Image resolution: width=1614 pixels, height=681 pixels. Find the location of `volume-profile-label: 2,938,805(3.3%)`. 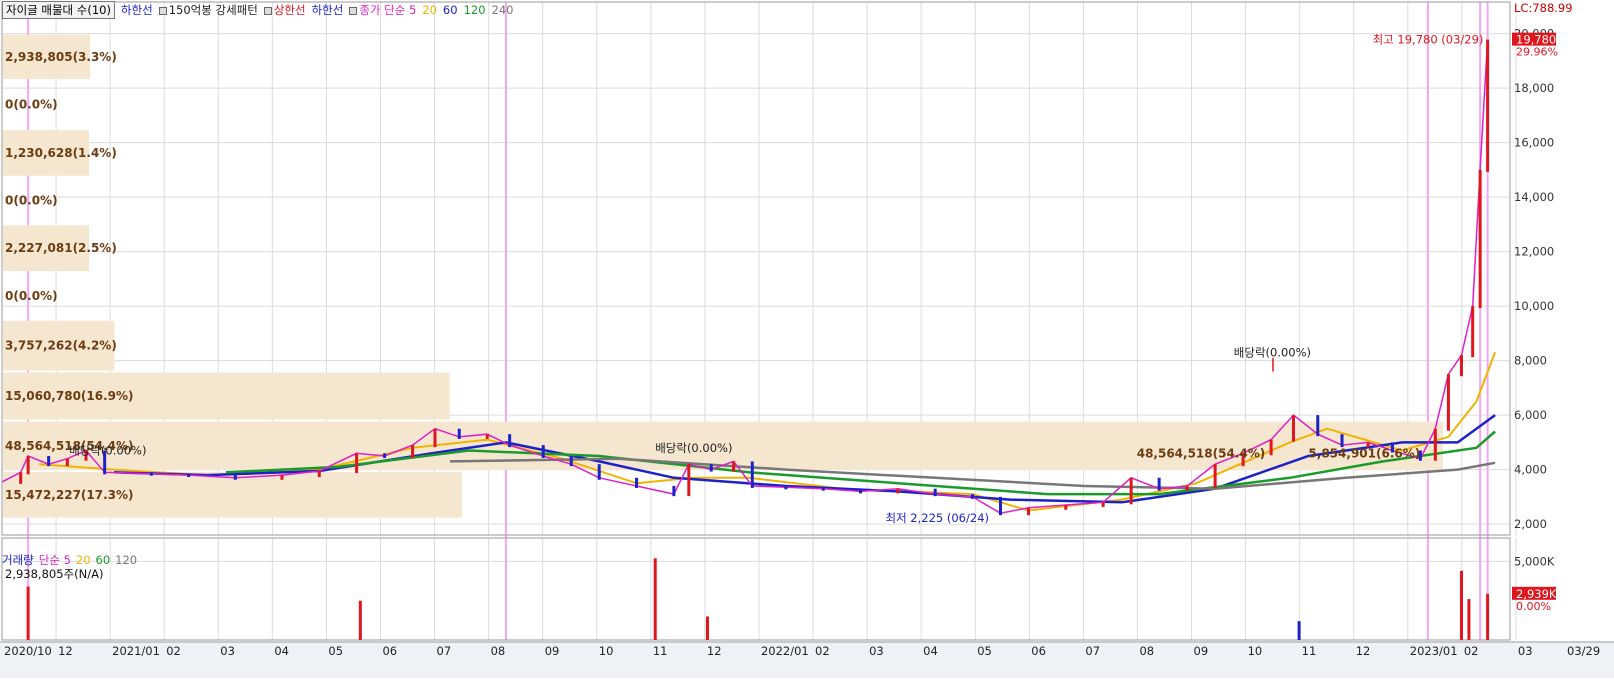

volume-profile-label: 2,938,805(3.3%) is located at coordinates (61, 57).